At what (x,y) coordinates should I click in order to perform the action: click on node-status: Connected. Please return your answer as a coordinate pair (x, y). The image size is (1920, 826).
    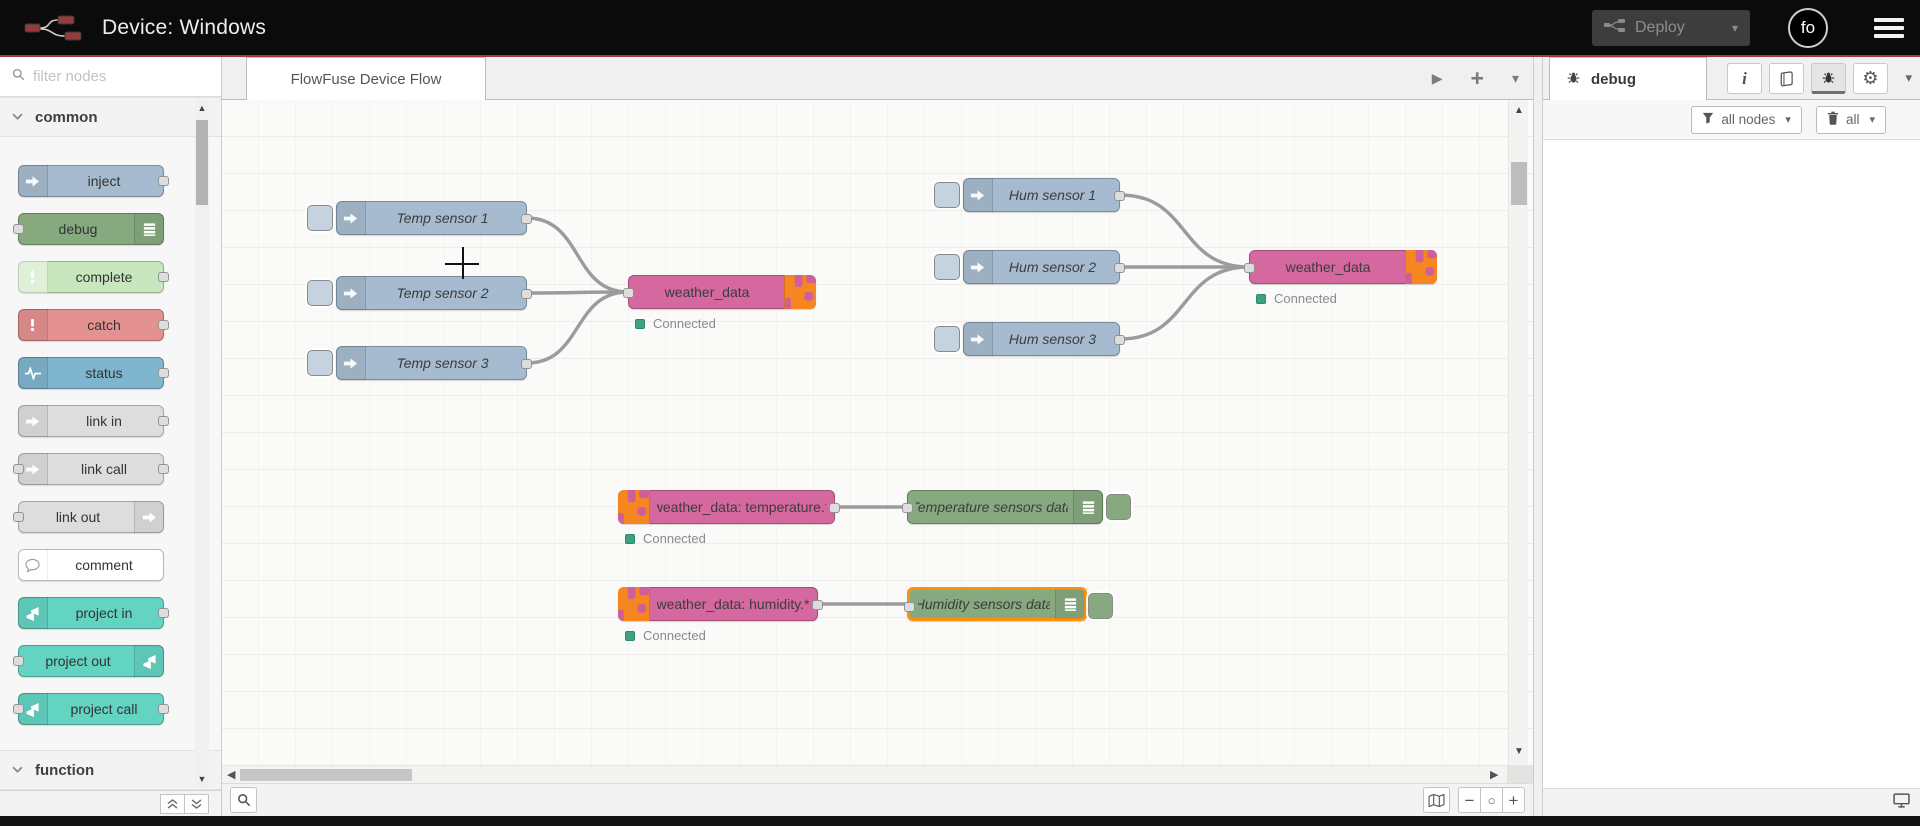
    Looking at the image, I should click on (1296, 298).